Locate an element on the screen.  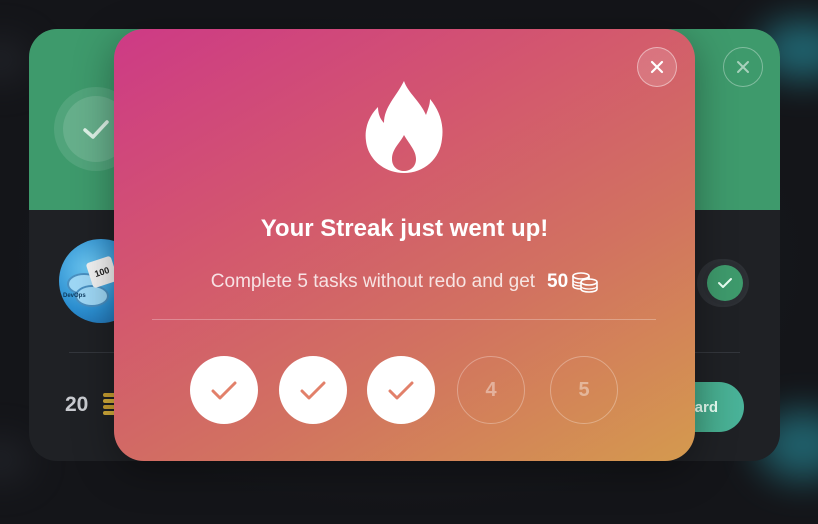
modal-subtitle-row: Complete 5 tasks without redo and get 50 is located at coordinates (404, 282).